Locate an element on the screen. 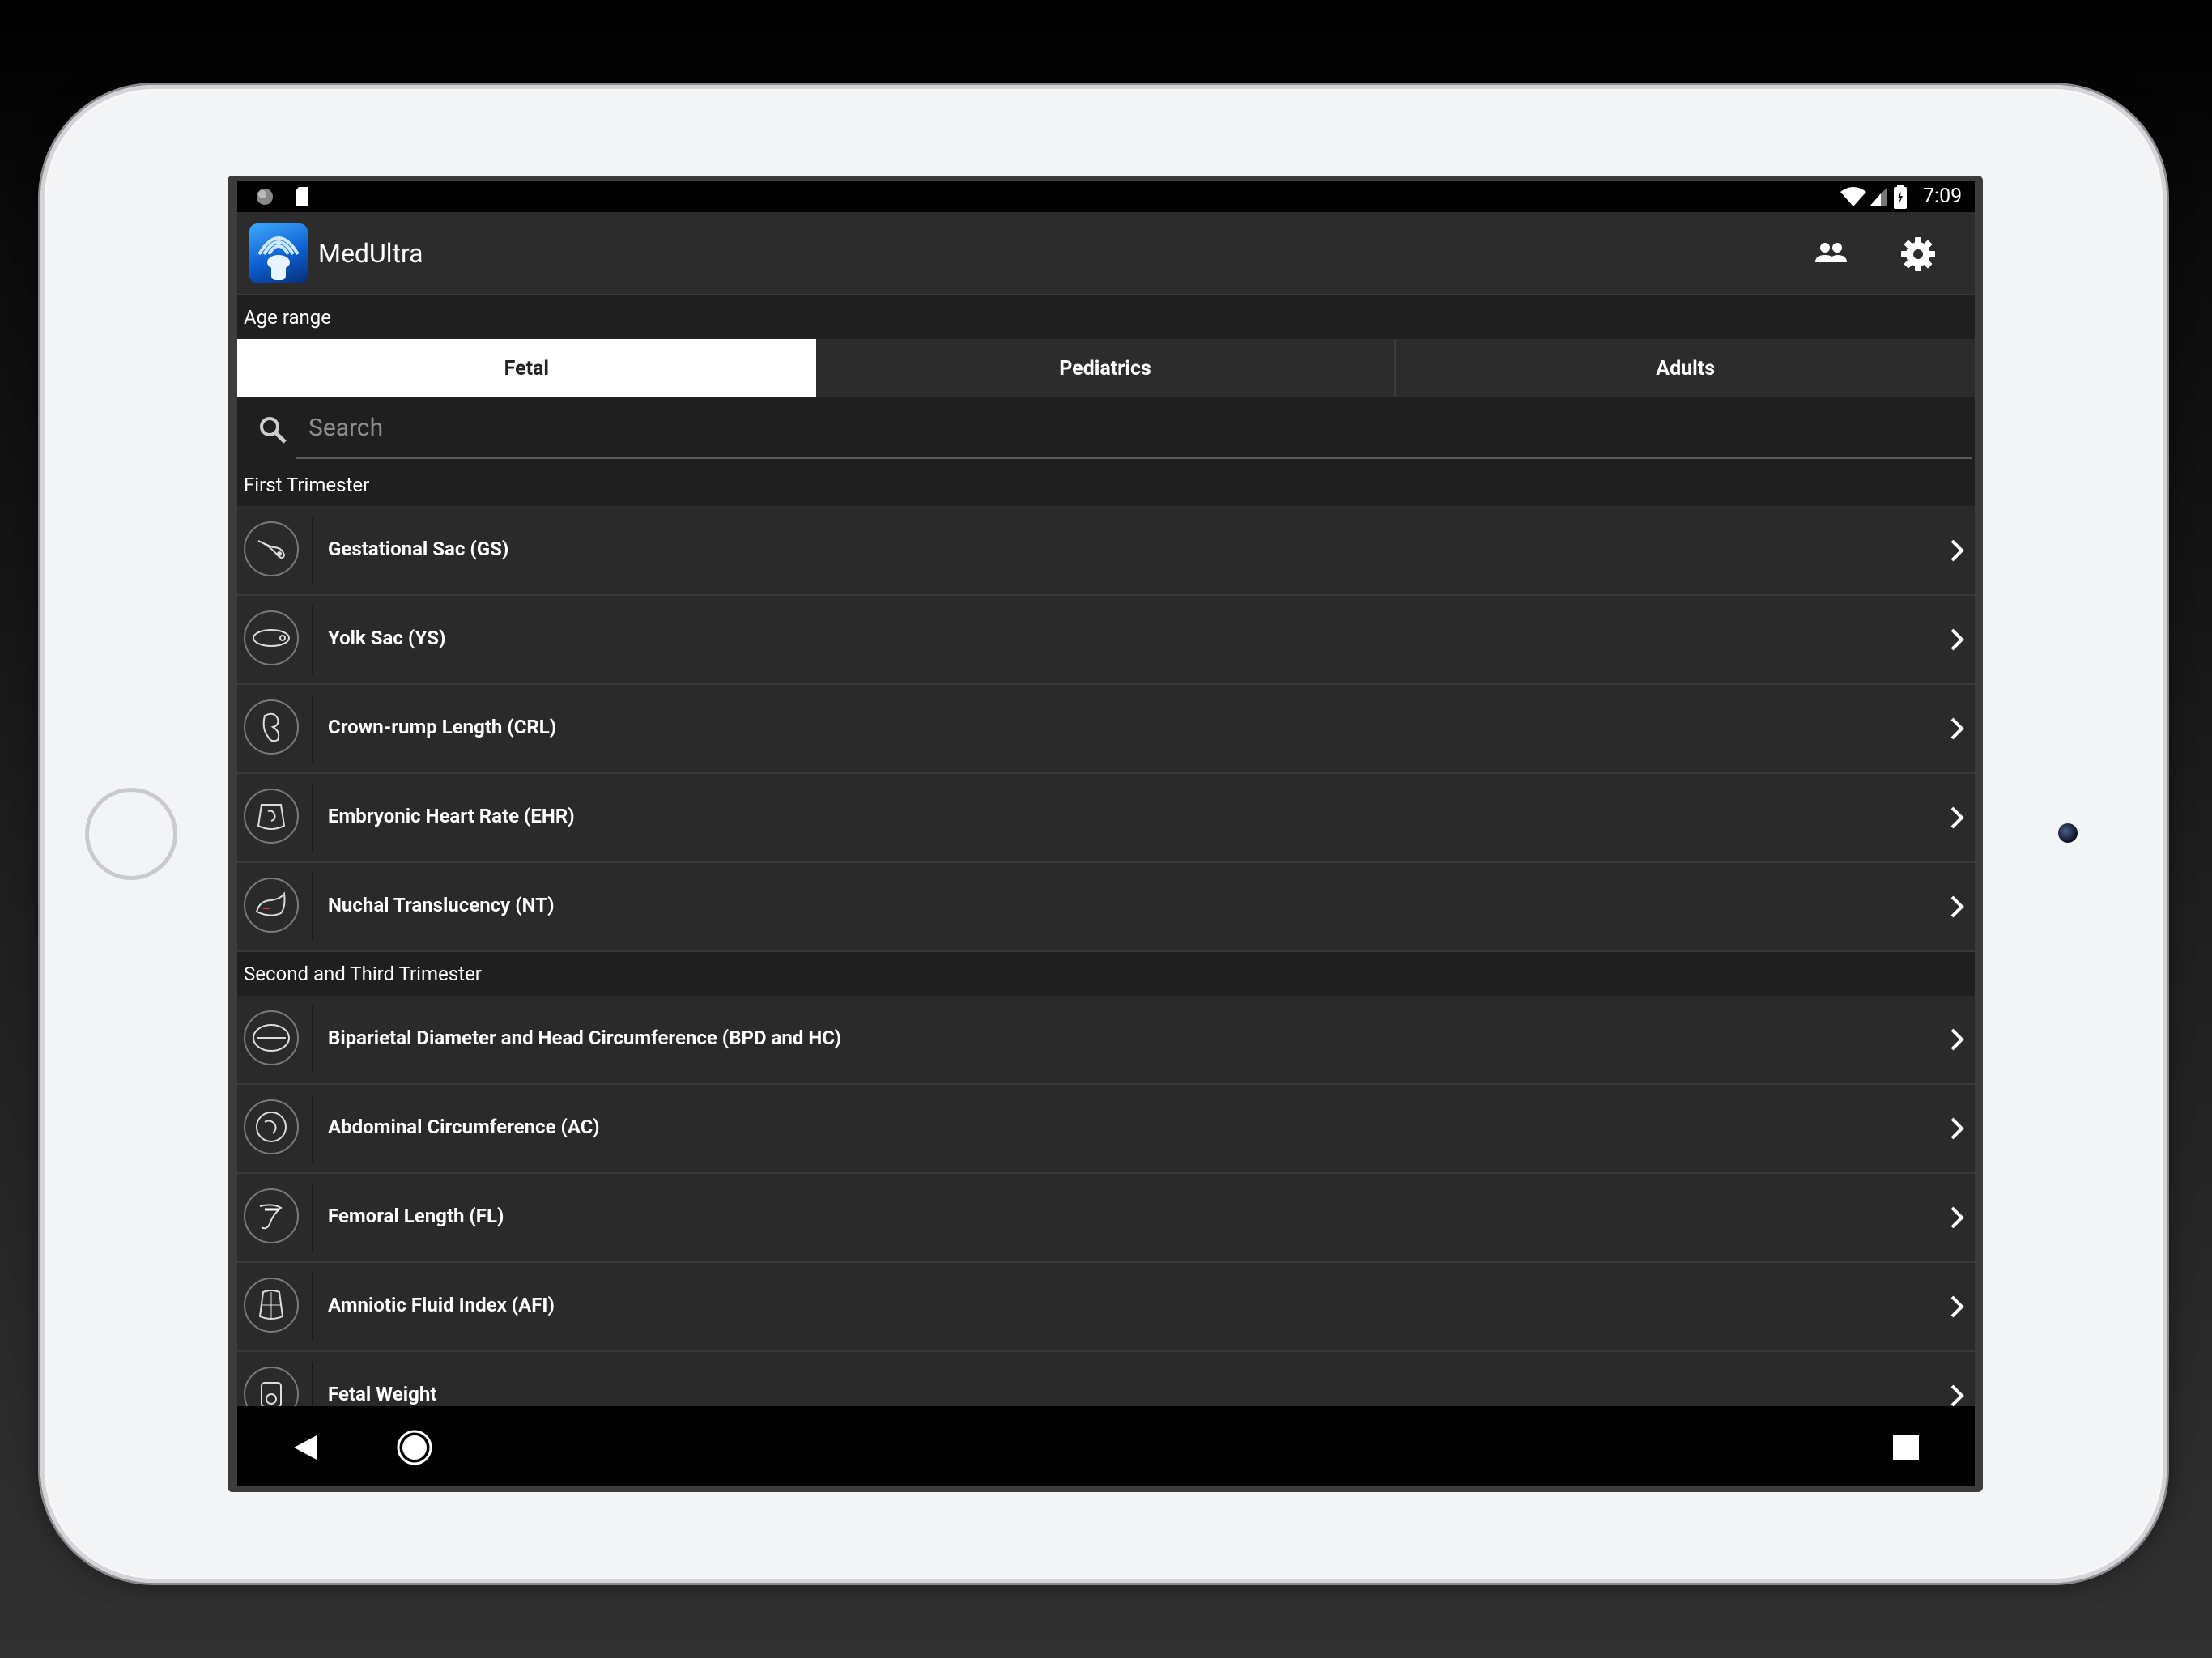  abdomen-icon is located at coordinates (272, 1126).